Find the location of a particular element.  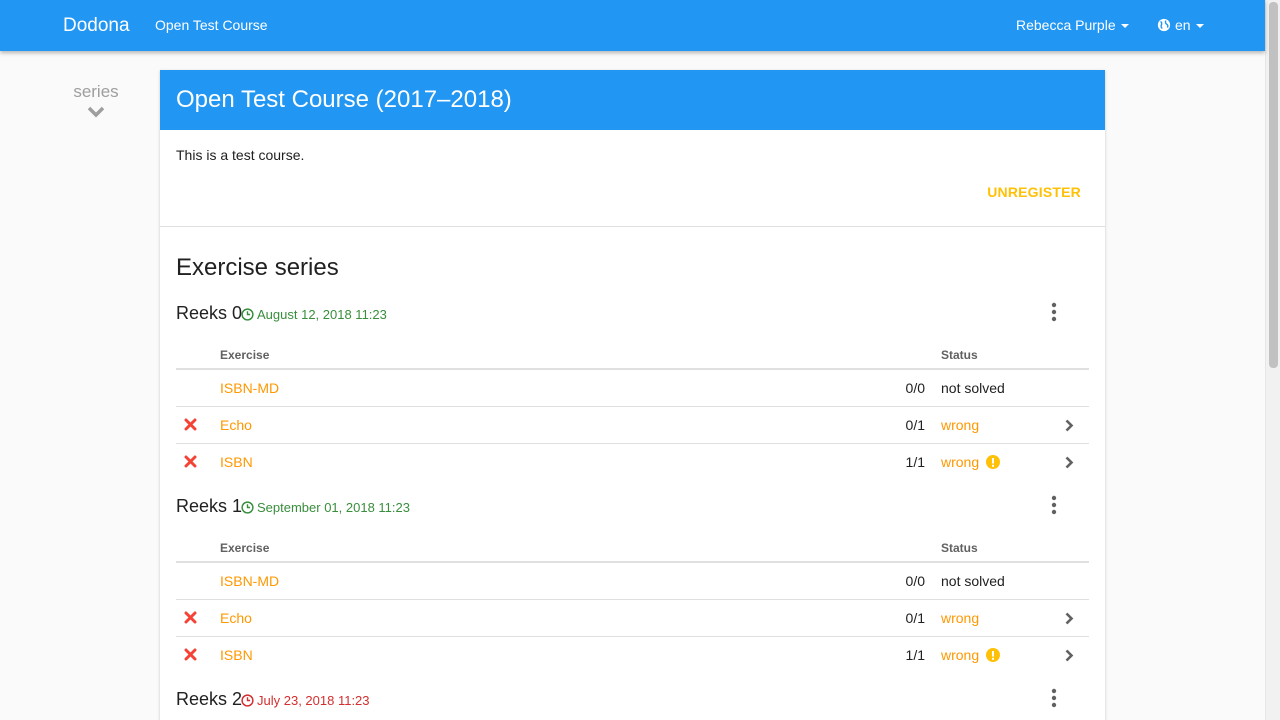

series-deadline: August 12, 2018 11:23 is located at coordinates (314, 314).